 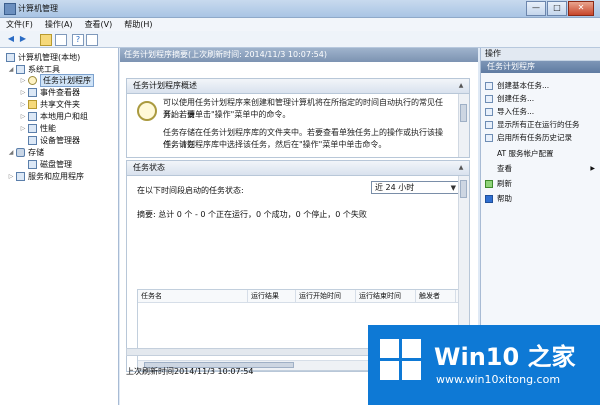 What do you see at coordinates (64, 116) in the screenshot?
I see `tree-item-label: 本地用户和组` at bounding box center [64, 116].